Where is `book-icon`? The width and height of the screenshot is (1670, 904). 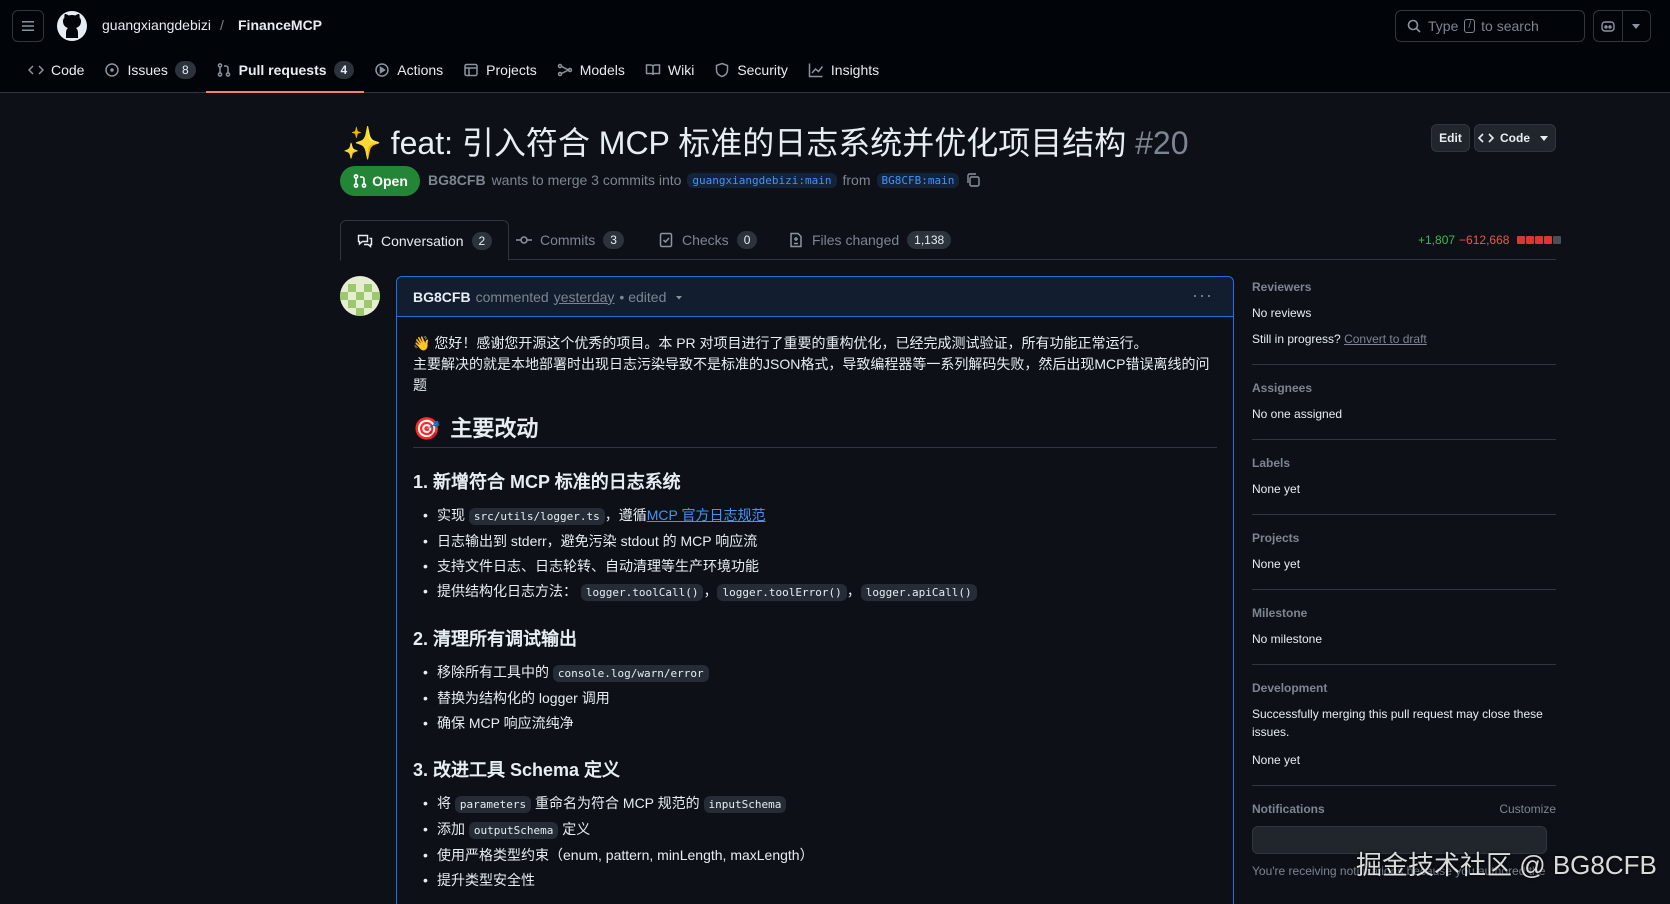 book-icon is located at coordinates (653, 70).